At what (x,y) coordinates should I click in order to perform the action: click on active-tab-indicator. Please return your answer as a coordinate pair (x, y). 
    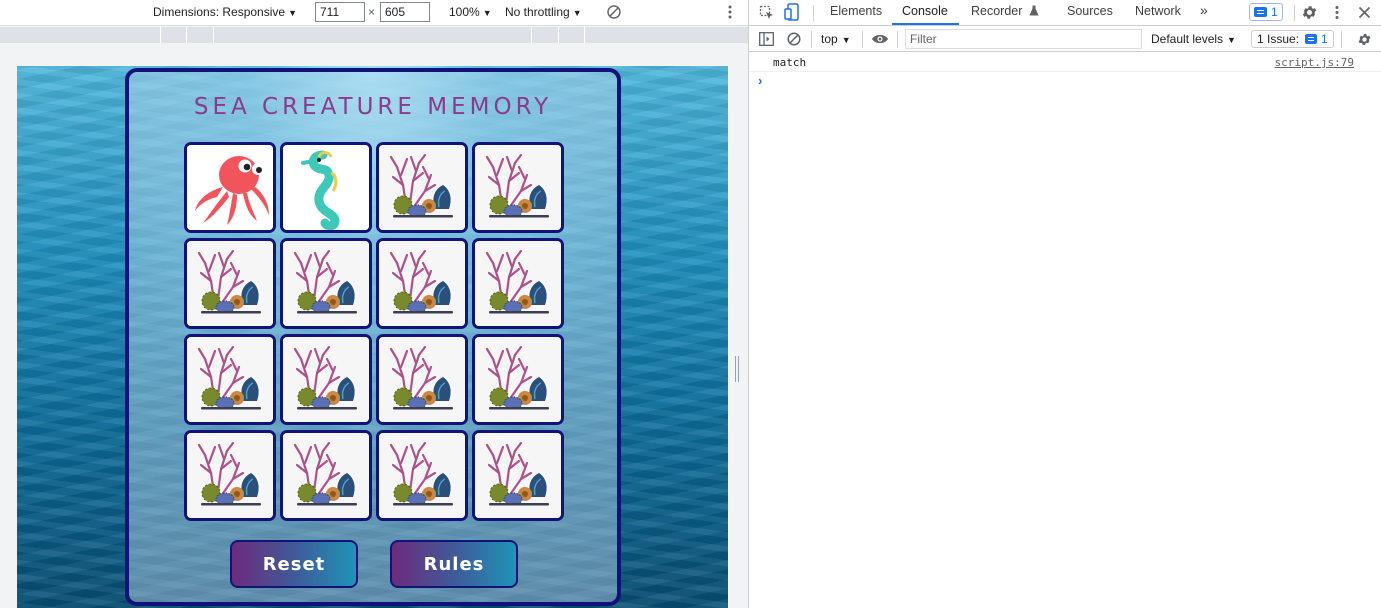
    Looking at the image, I should click on (925, 24).